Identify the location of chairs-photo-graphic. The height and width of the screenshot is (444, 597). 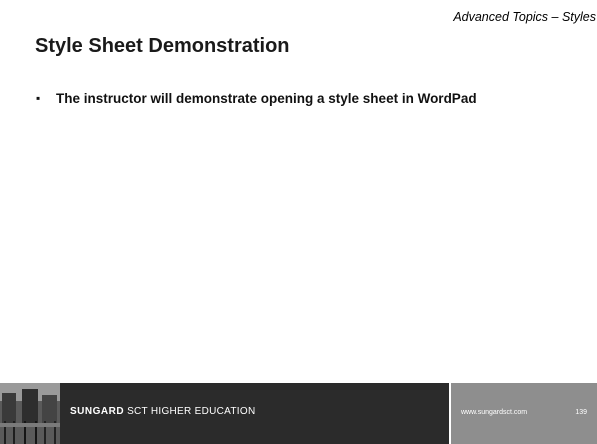
(30, 413).